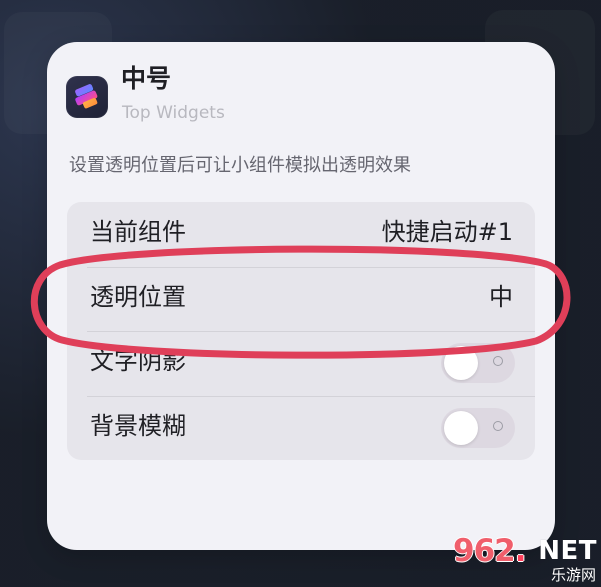 This screenshot has width=601, height=587. What do you see at coordinates (173, 113) in the screenshot?
I see `app-name: Top Widgets` at bounding box center [173, 113].